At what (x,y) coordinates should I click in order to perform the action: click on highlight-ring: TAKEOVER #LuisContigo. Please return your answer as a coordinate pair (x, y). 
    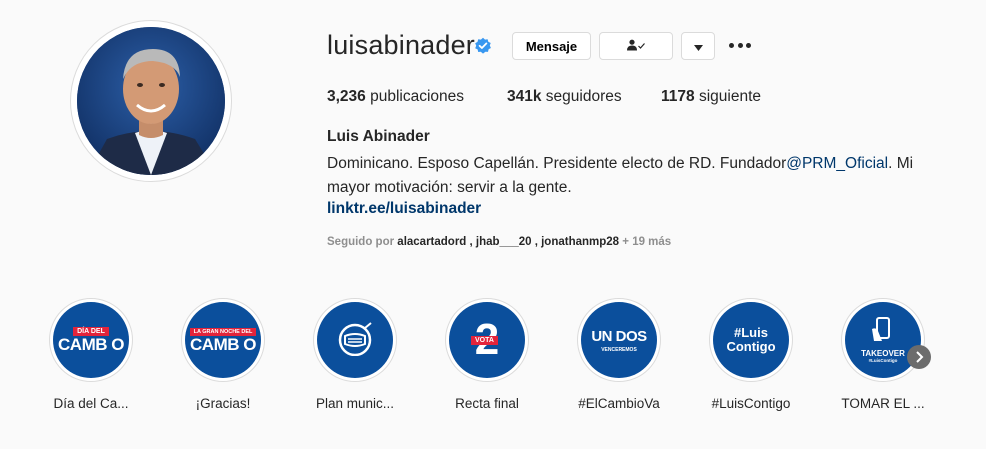
    Looking at the image, I should click on (883, 340).